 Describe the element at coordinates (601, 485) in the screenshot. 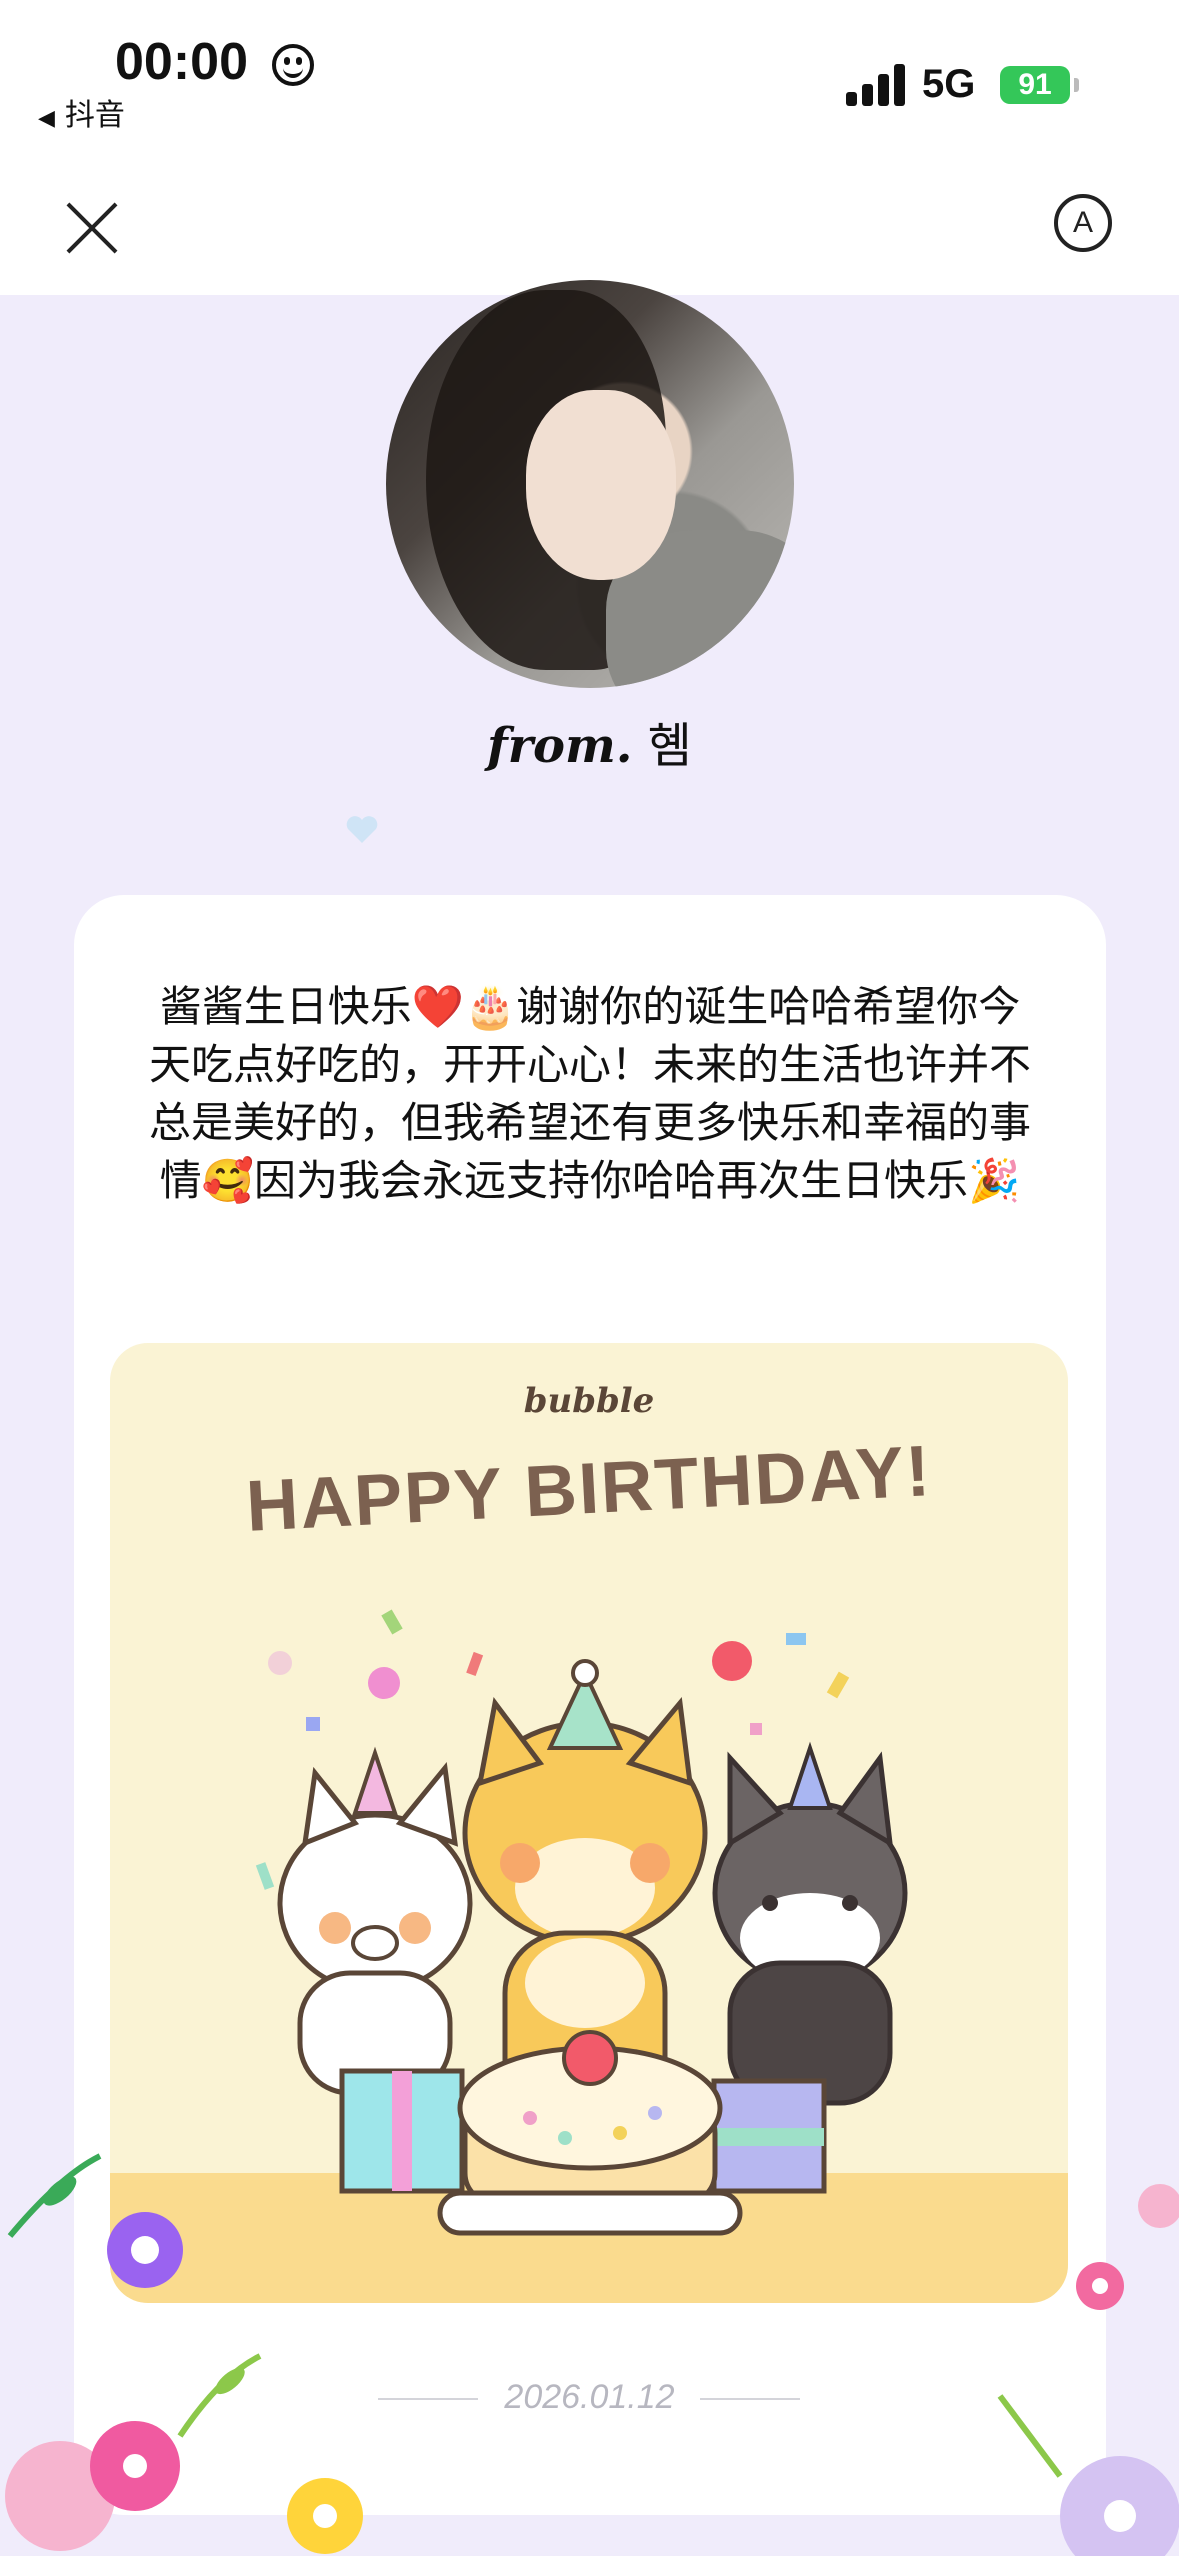

I see `avatar-face` at that location.